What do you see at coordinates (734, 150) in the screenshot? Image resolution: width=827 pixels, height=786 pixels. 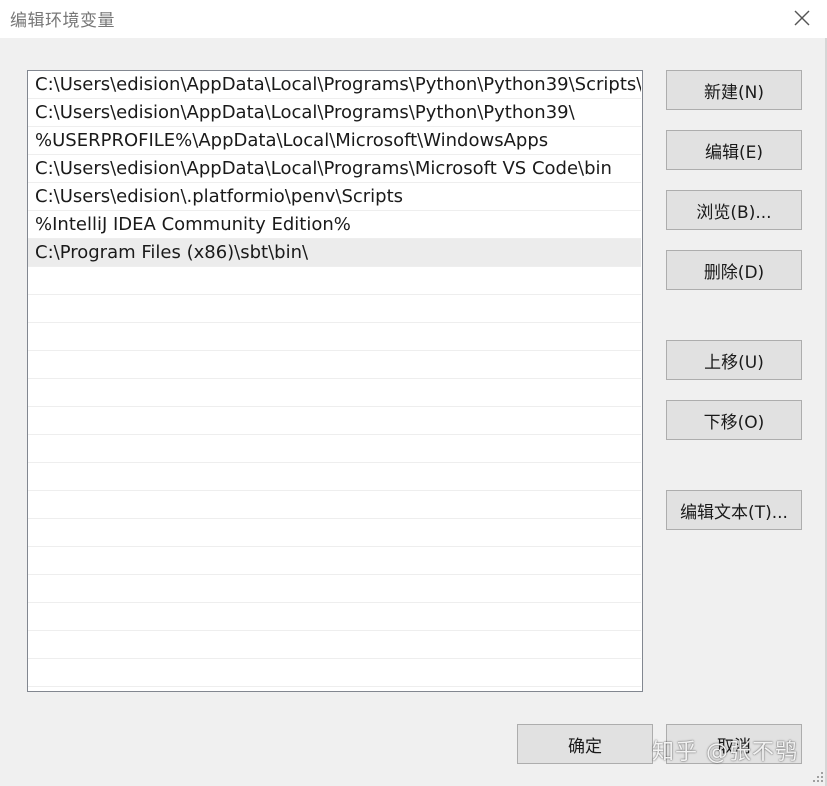 I see `edit-button: 编辑(E)` at bounding box center [734, 150].